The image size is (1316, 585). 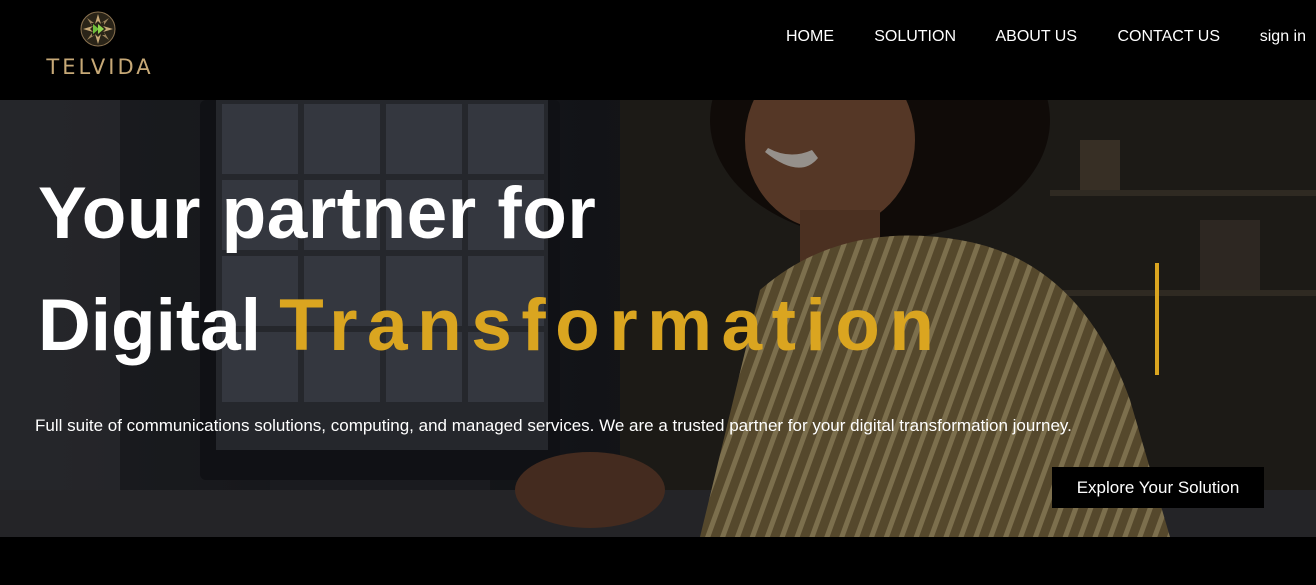 I want to click on nav-about-us: ABOUT US, so click(x=1037, y=37).